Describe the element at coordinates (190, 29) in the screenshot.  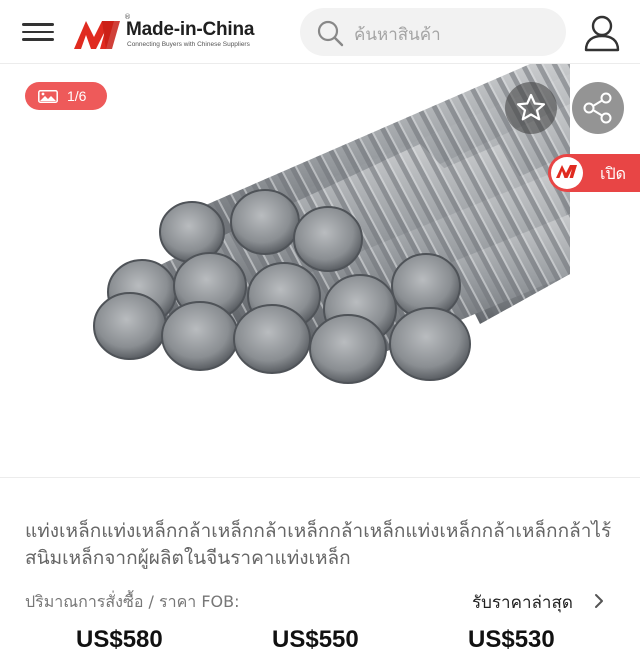
I see `logo-wordmark: Made-in-China` at that location.